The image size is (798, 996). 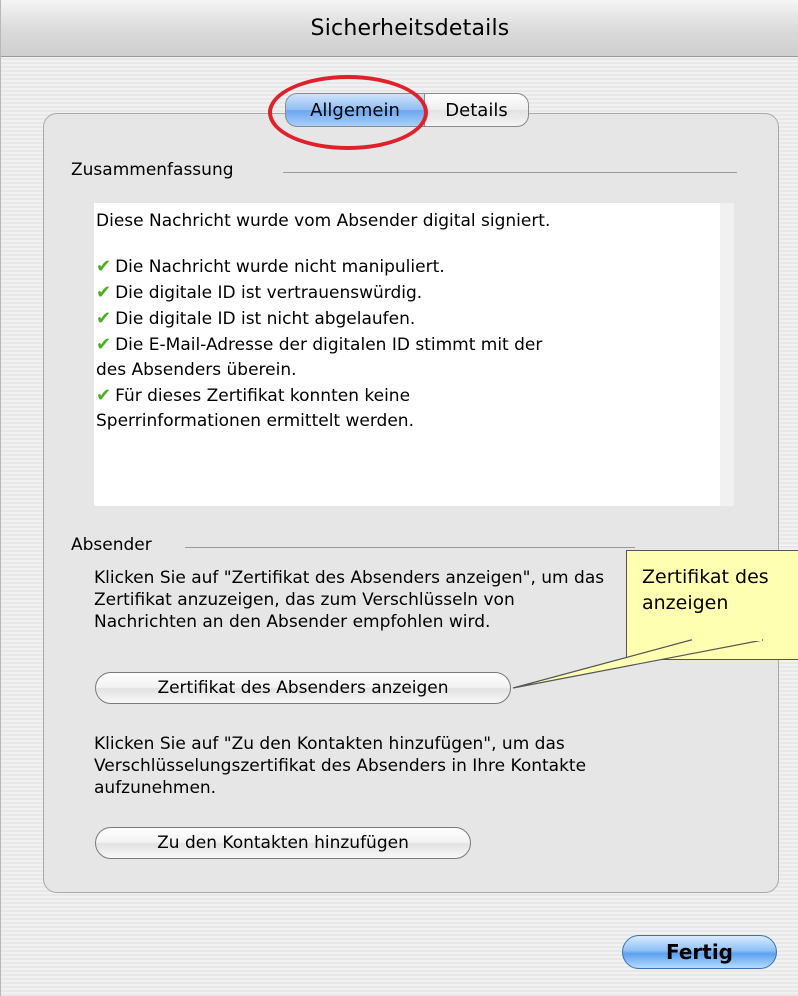 I want to click on tab-allgemein: Allgemein, so click(x=355, y=110).